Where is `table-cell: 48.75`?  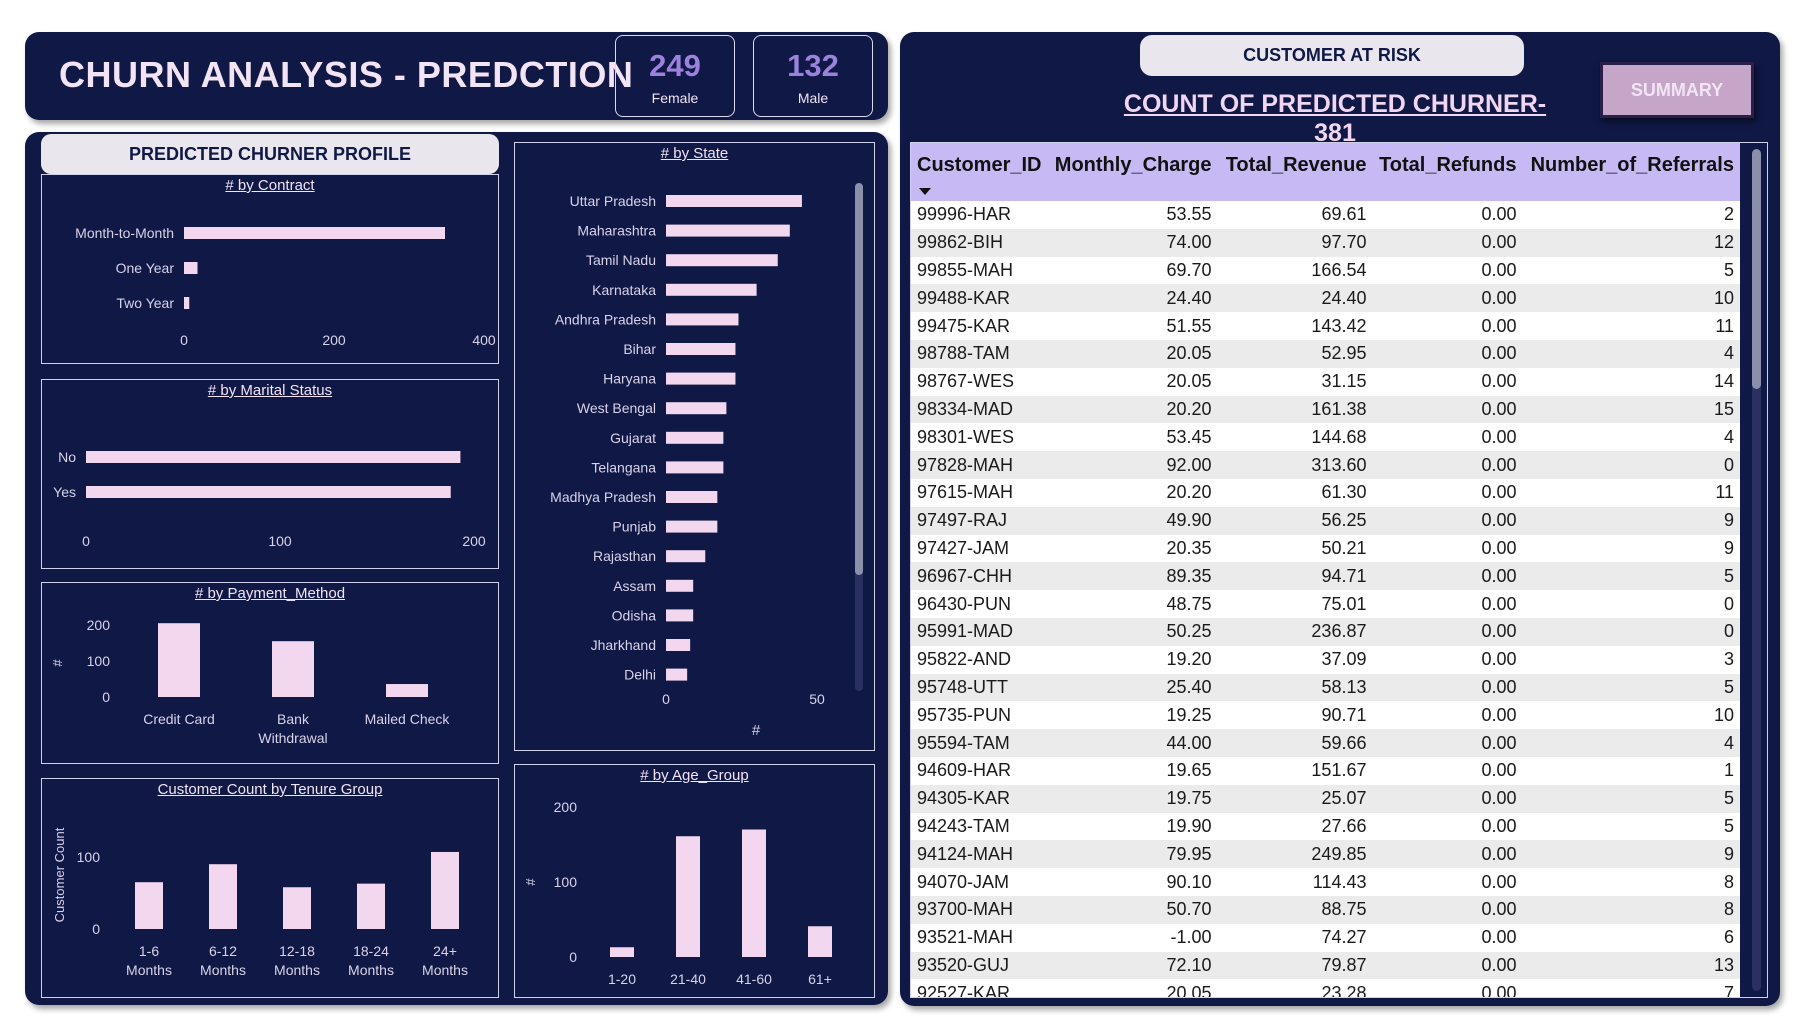
table-cell: 48.75 is located at coordinates (1189, 603).